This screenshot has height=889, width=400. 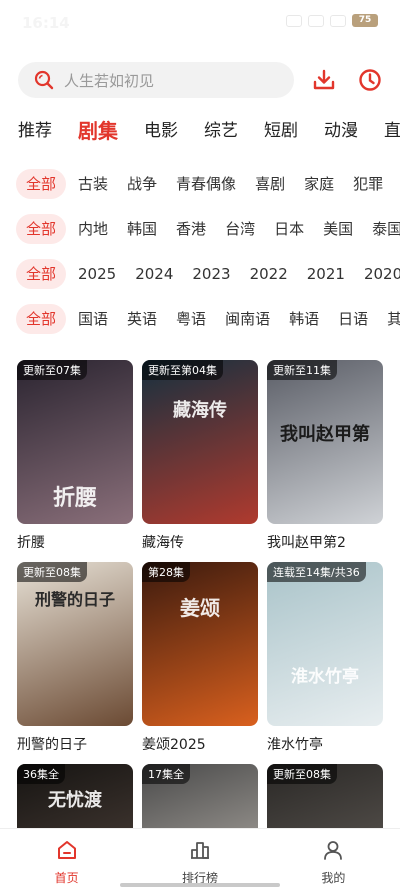 I want to click on episode-badge: 17集全, so click(x=166, y=774).